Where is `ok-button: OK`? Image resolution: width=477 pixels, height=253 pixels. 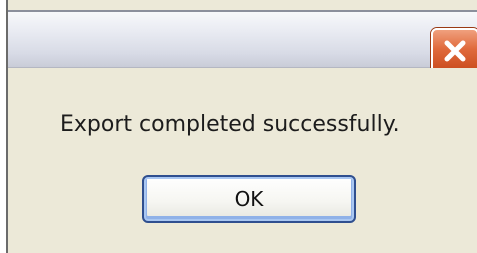 ok-button: OK is located at coordinates (249, 199).